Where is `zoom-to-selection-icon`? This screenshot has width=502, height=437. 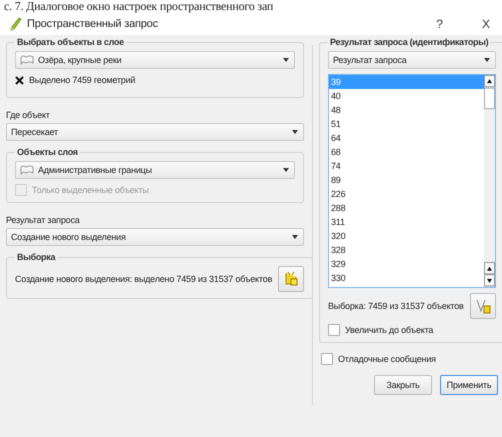
zoom-to-selection-icon is located at coordinates (482, 306).